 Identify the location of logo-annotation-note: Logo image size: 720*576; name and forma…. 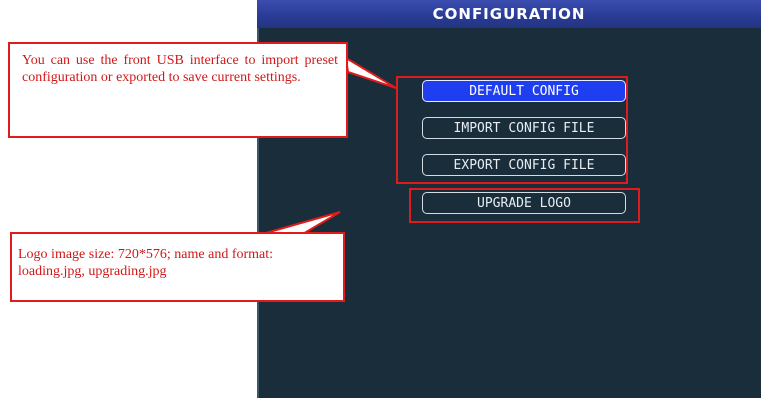
(177, 267).